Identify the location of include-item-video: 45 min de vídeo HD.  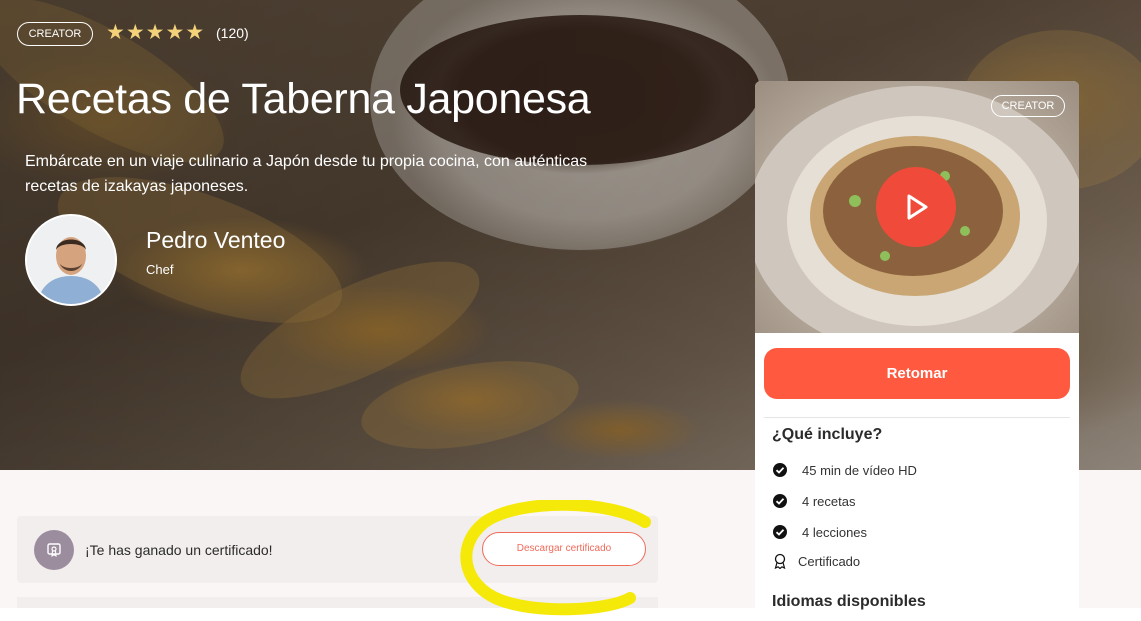
(844, 470).